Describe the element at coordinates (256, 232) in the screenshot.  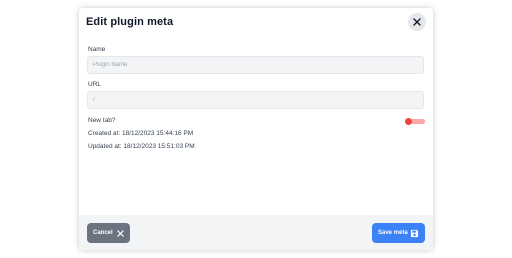
I see `dialog-footer: Cancel Save meta` at that location.